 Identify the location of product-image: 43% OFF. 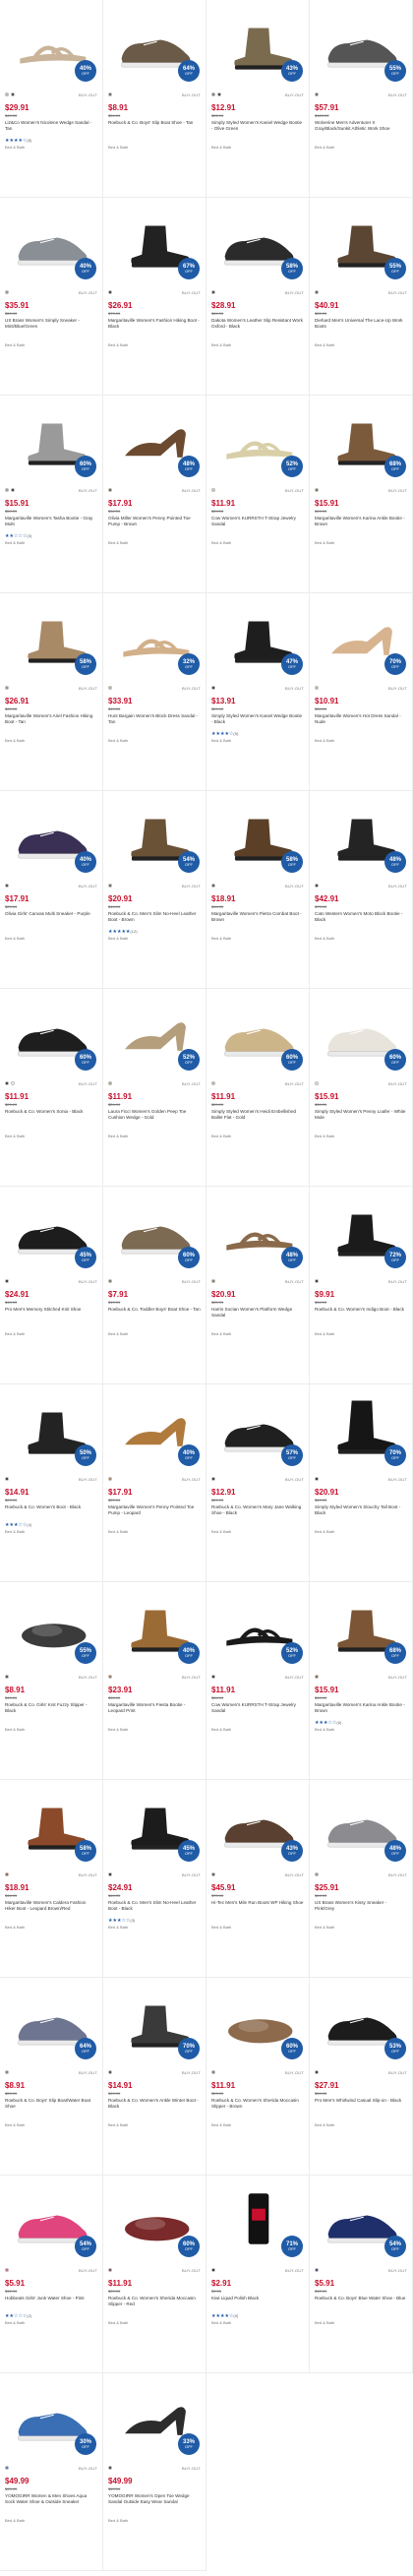
(258, 1823).